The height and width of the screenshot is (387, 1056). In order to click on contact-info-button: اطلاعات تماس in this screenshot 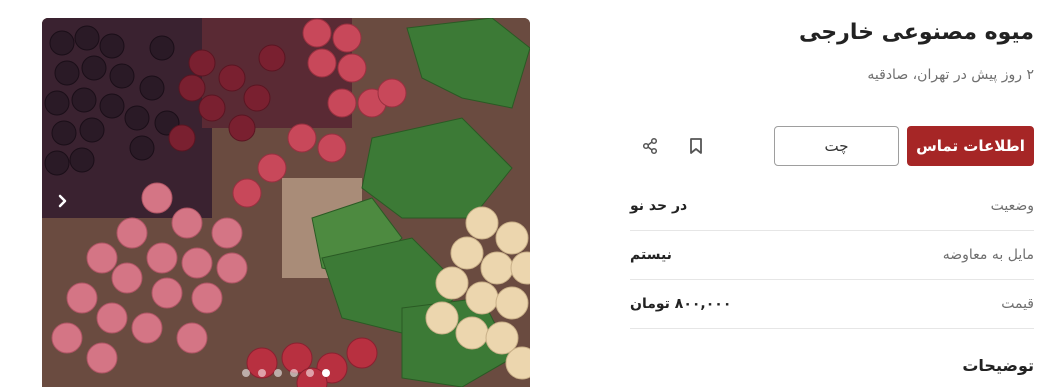, I will do `click(970, 146)`.